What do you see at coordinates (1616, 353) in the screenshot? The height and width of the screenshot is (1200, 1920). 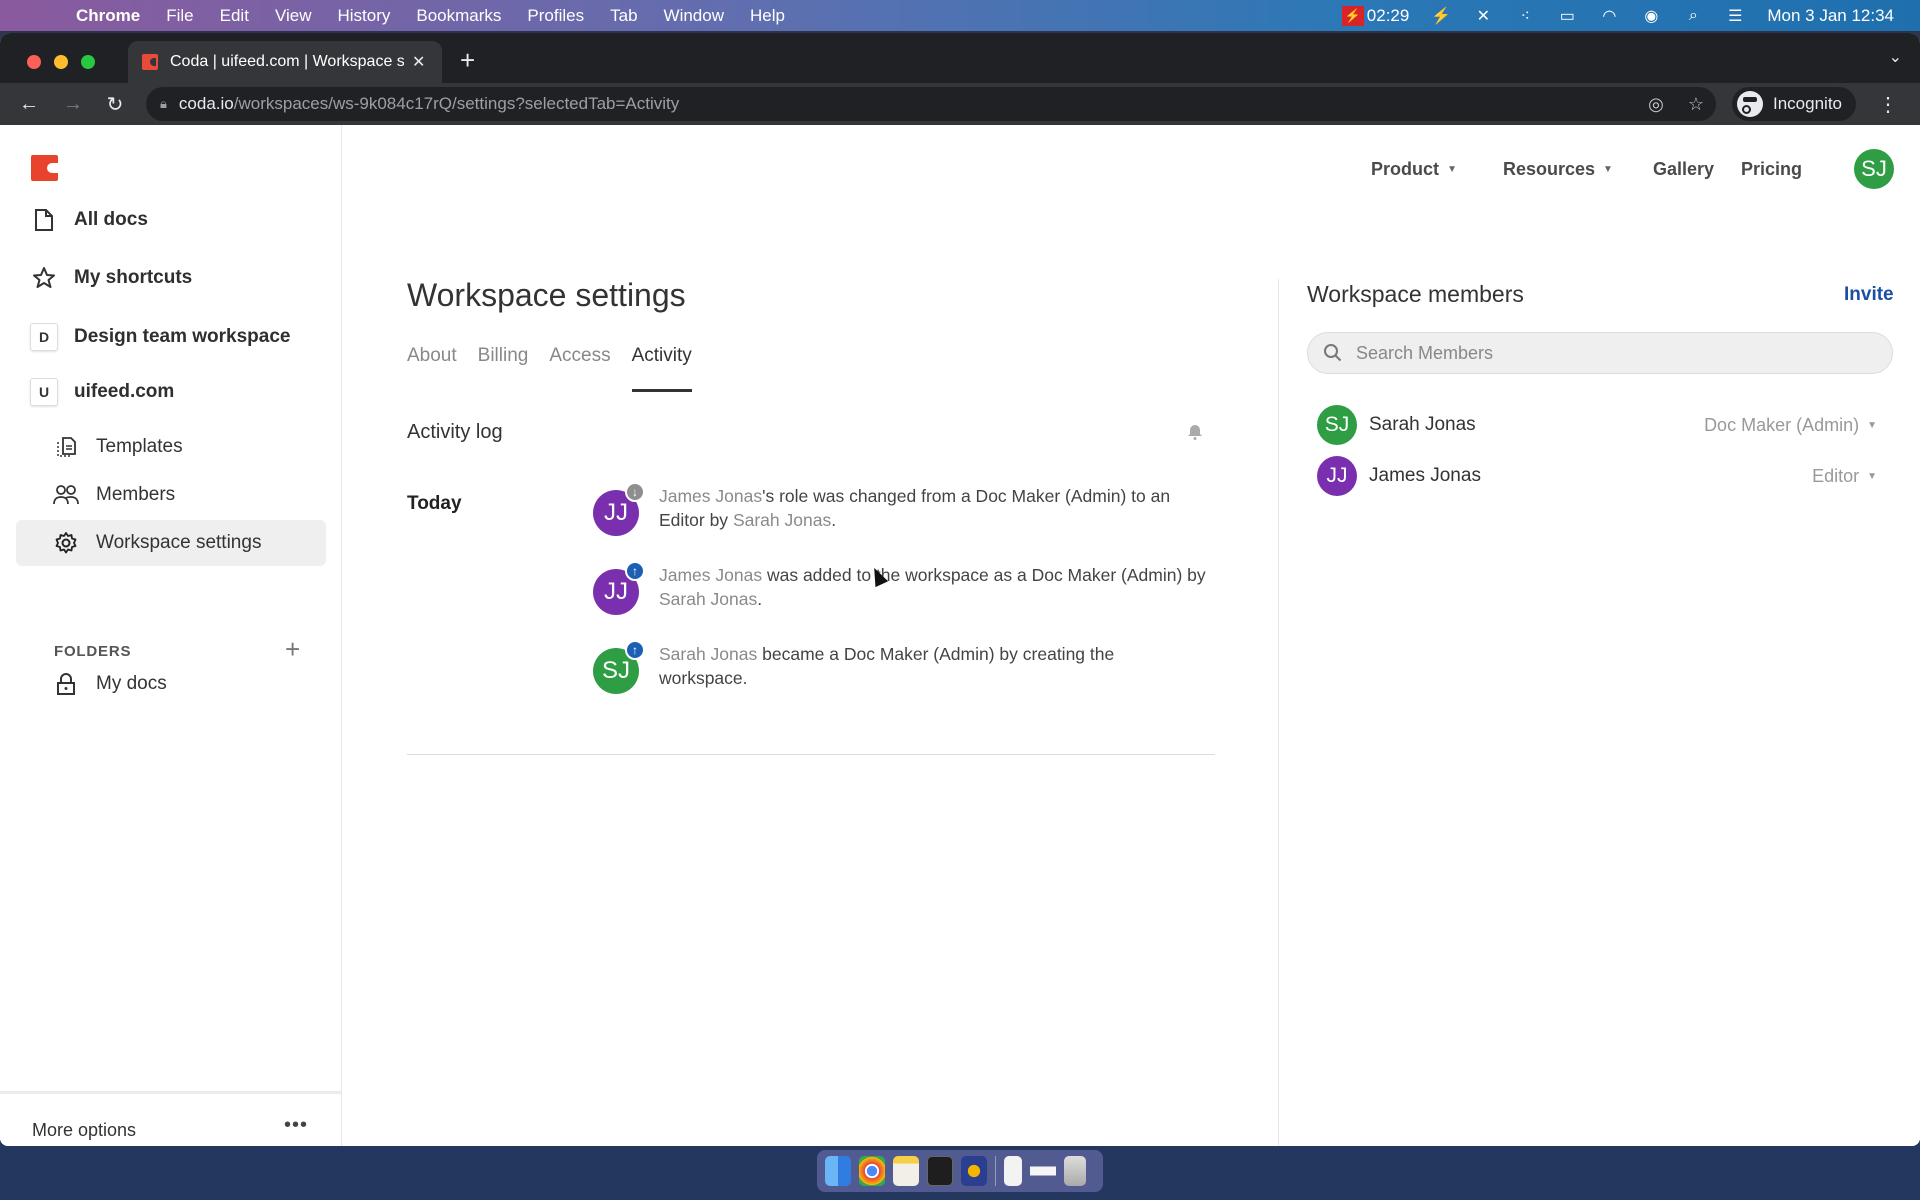 I see `search-members-input` at bounding box center [1616, 353].